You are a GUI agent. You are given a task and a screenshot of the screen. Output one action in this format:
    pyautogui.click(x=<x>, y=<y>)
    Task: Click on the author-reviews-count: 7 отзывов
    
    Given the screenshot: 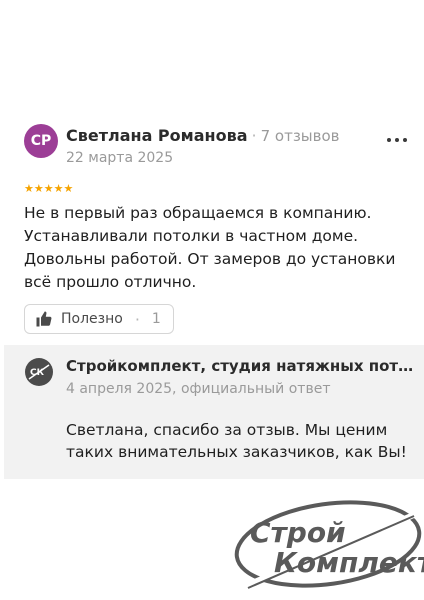 What is the action you would take?
    pyautogui.click(x=300, y=136)
    